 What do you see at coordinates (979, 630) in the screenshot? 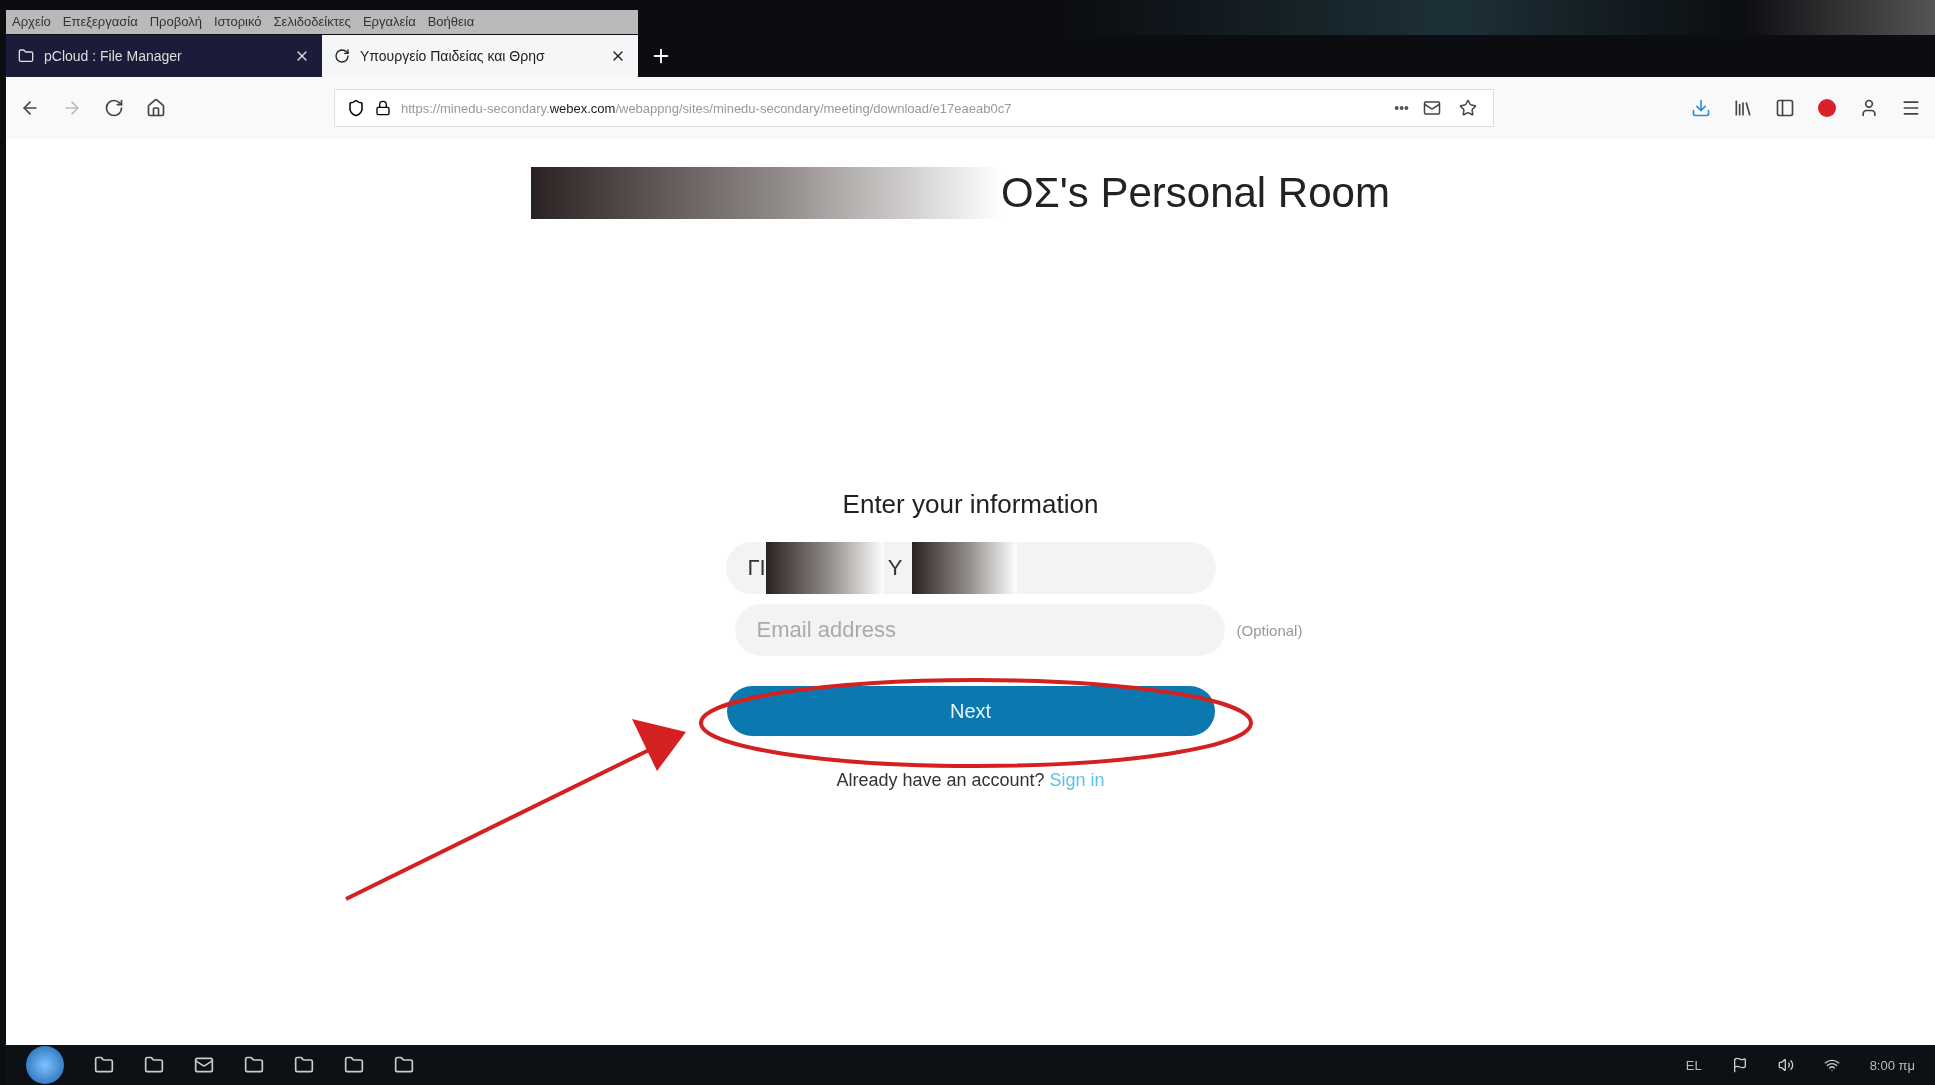
I see `email-field: Email address` at bounding box center [979, 630].